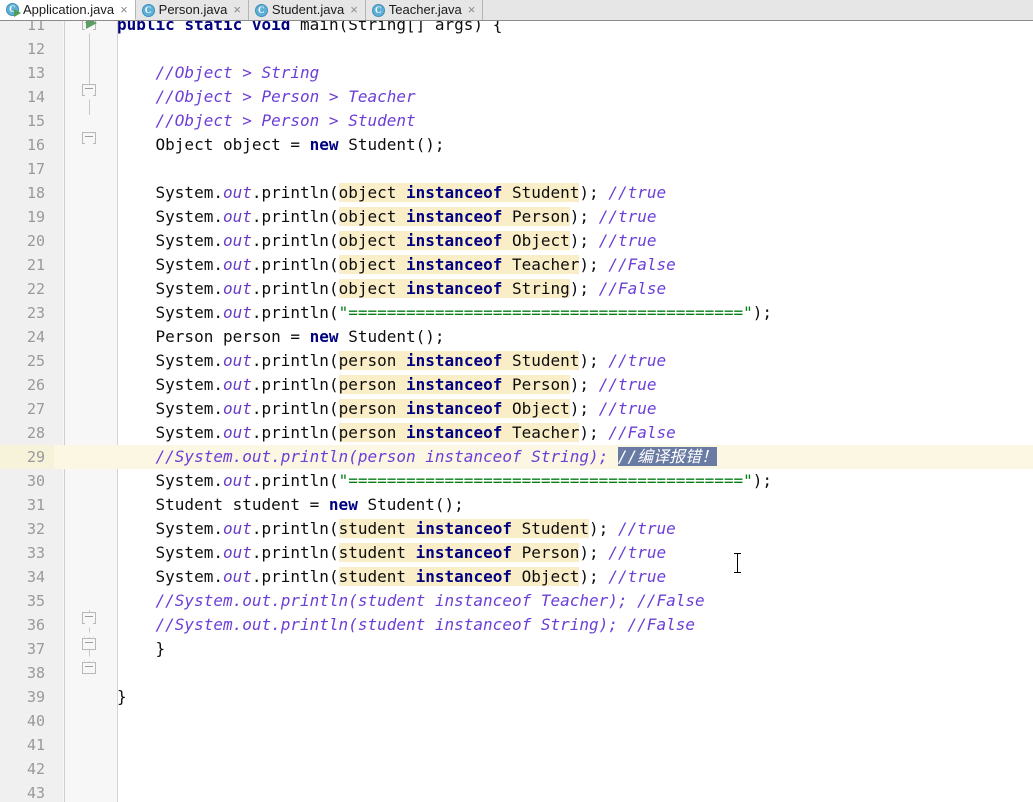 Image resolution: width=1033 pixels, height=802 pixels. What do you see at coordinates (667, 456) in the screenshot?
I see `selected-text: //编译报错！` at bounding box center [667, 456].